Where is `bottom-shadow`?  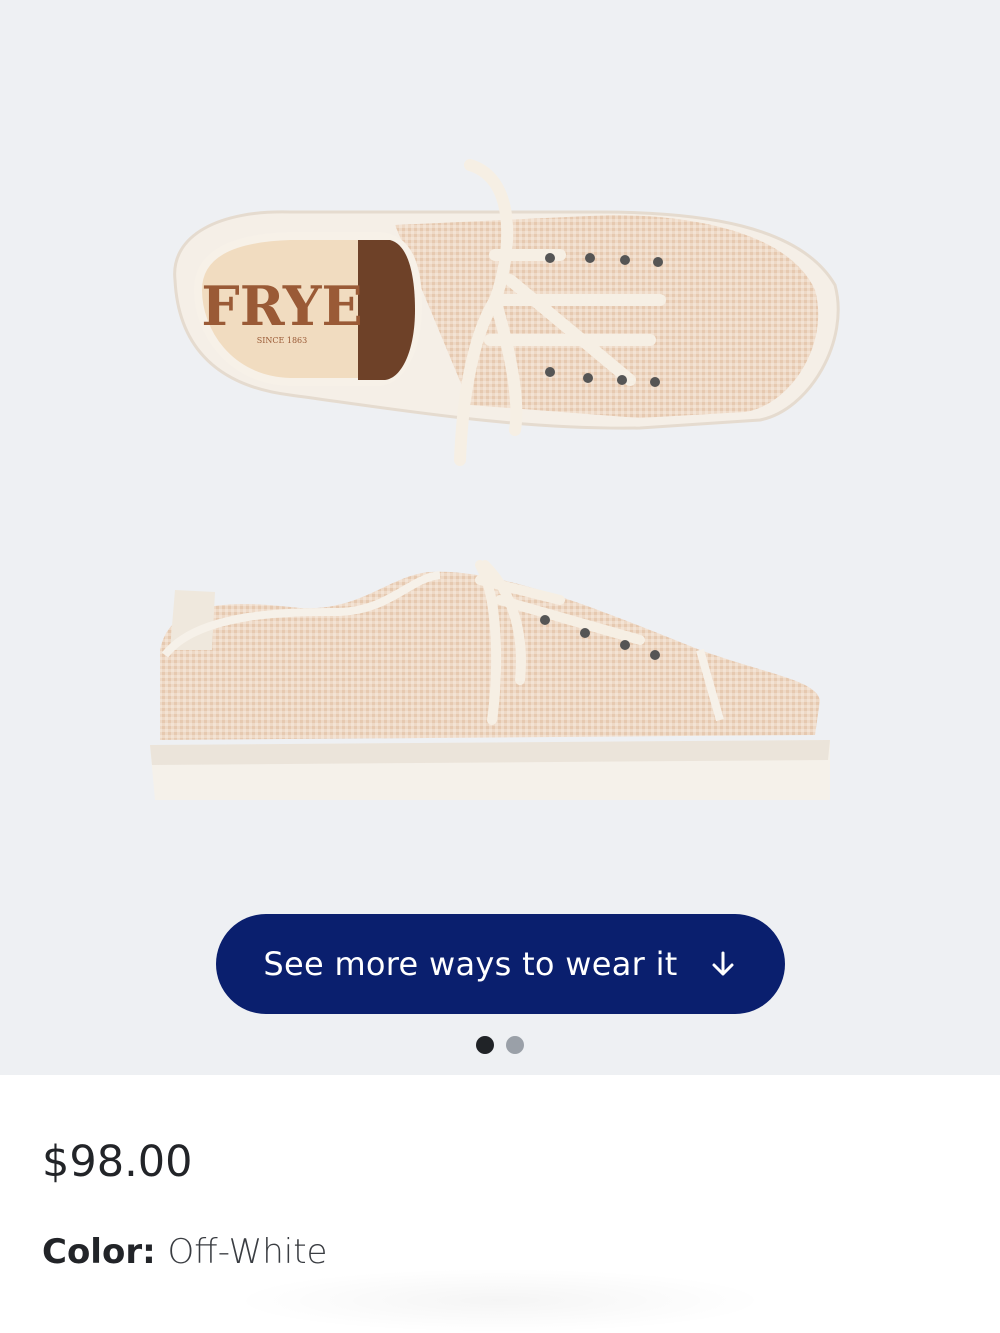 bottom-shadow is located at coordinates (500, 1300).